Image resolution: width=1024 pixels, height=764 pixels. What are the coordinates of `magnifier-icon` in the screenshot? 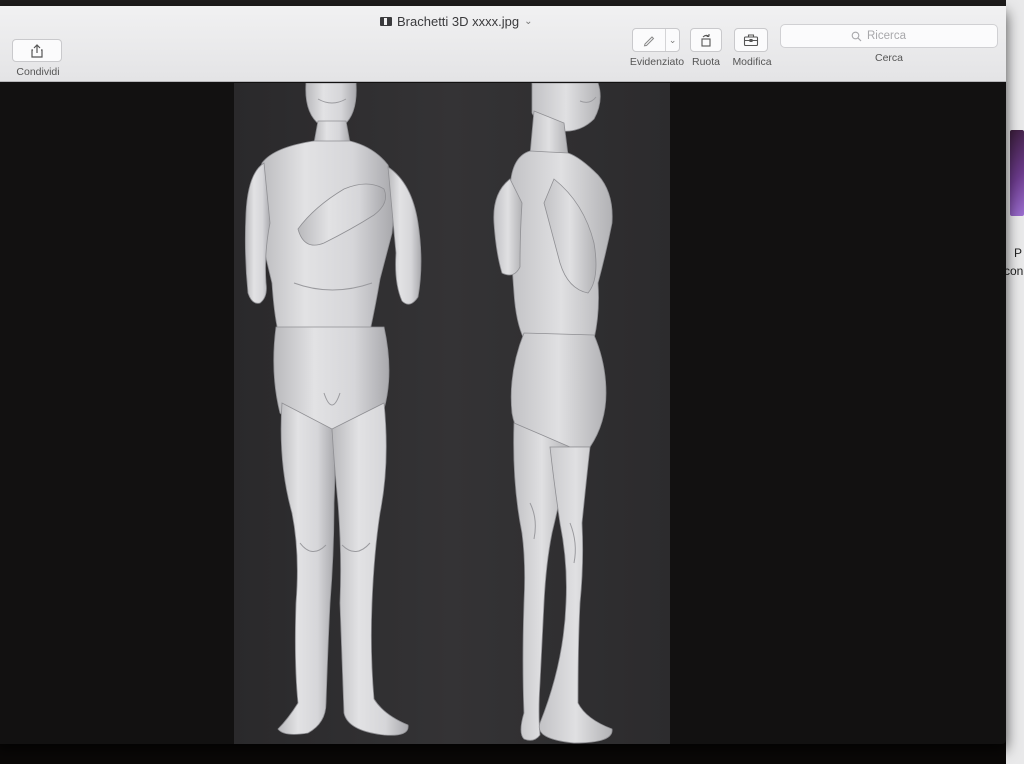 It's located at (856, 36).